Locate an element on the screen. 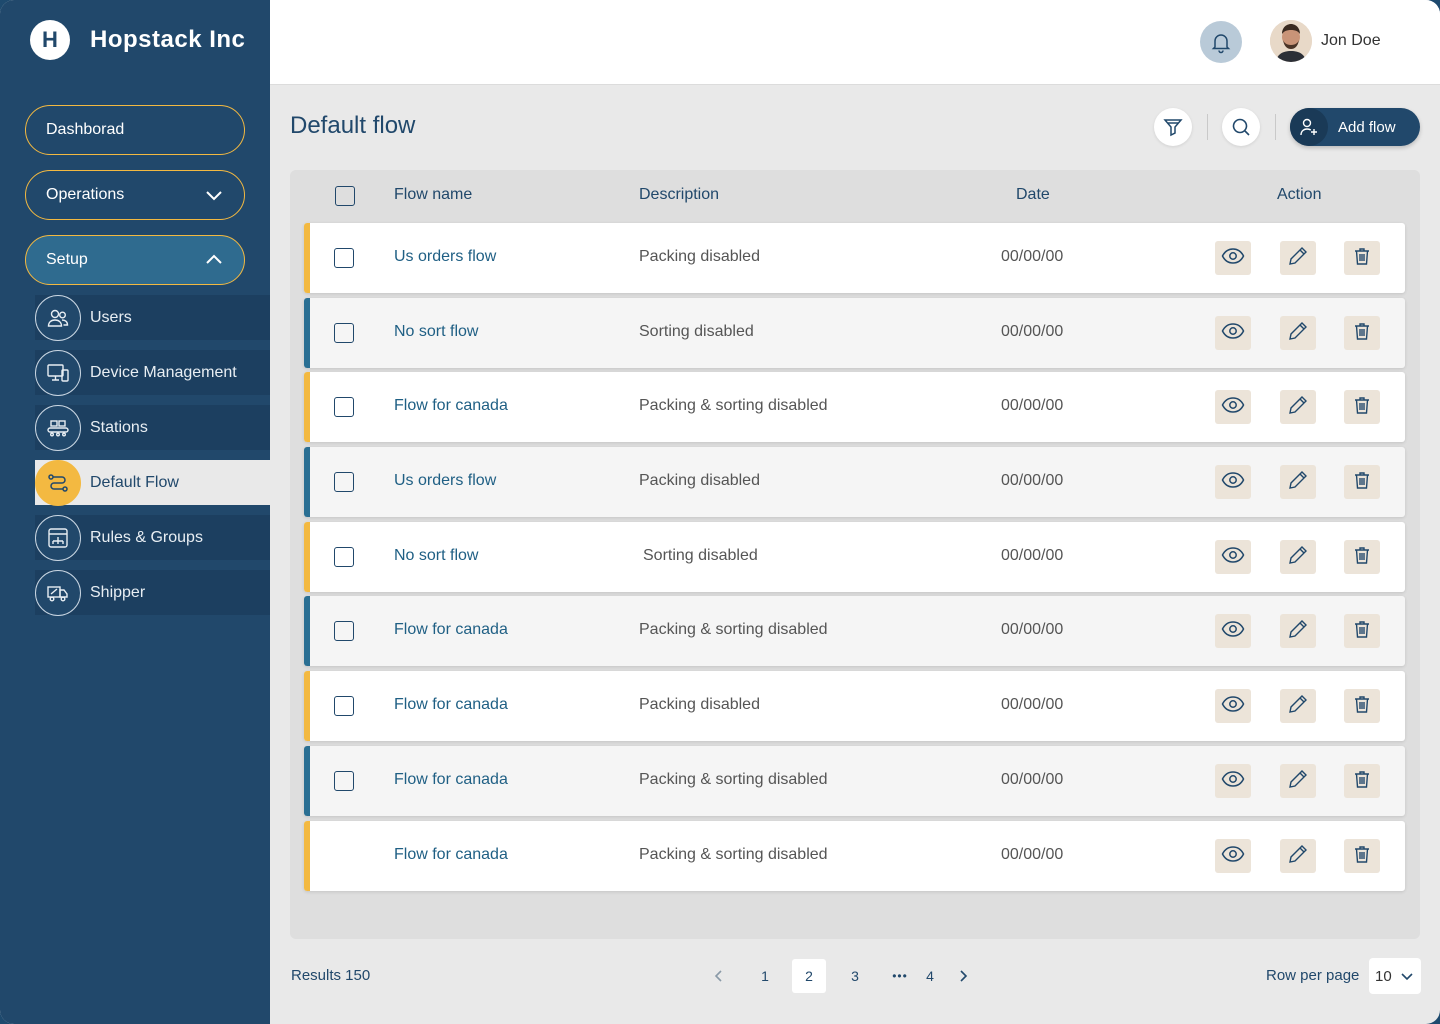 Image resolution: width=1440 pixels, height=1024 pixels. bell-icon is located at coordinates (1221, 42).